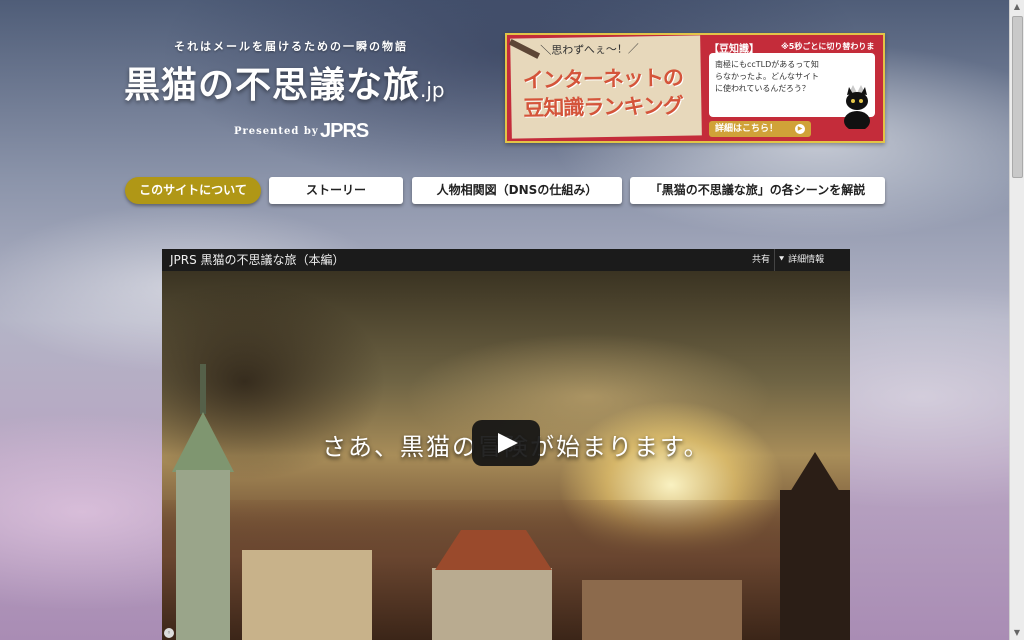  What do you see at coordinates (517, 190) in the screenshot?
I see `nav-item-character-map: 人物相関図（DNSの仕組み）` at bounding box center [517, 190].